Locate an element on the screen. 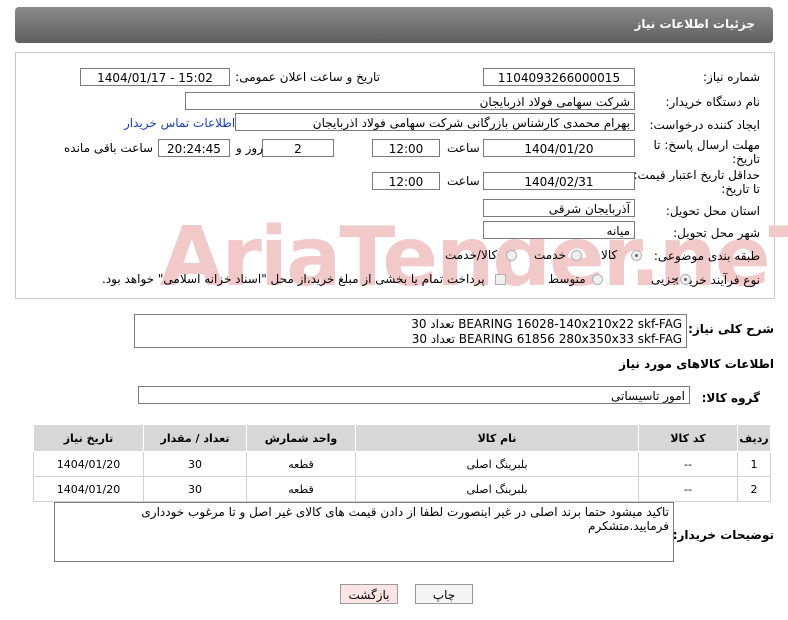 The image size is (788, 620). announce-datetime-field: 1404/01/17 - 15:02 is located at coordinates (155, 77).